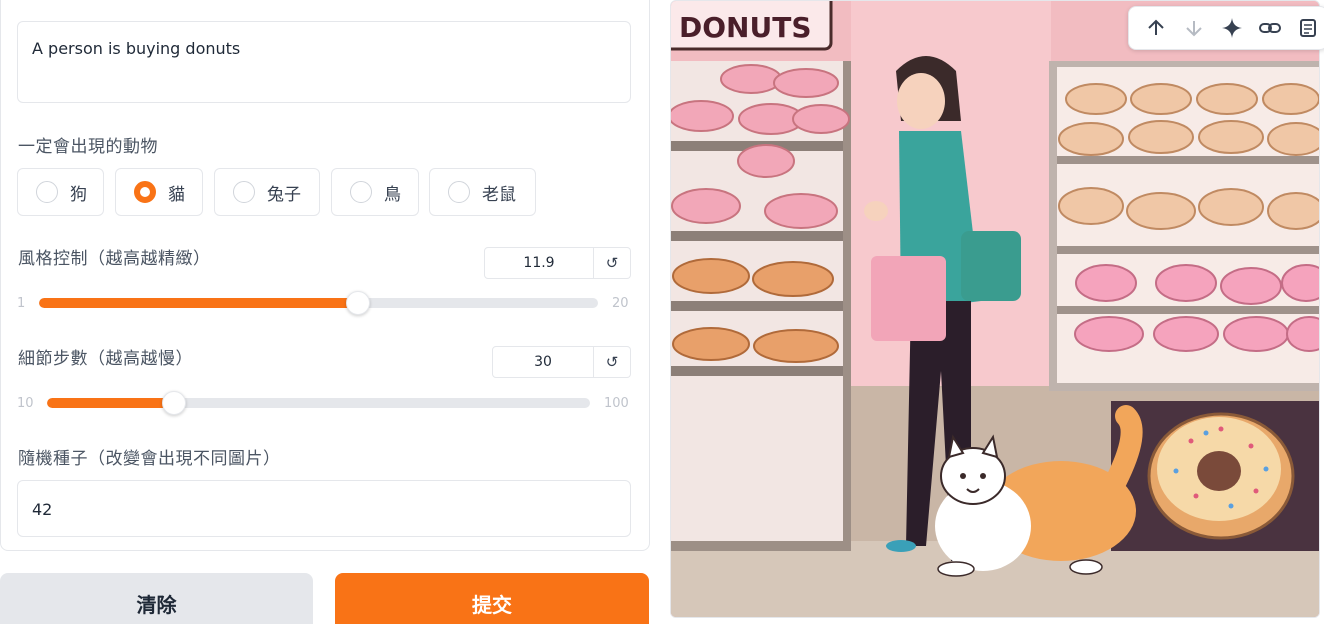  I want to click on arrow-up-icon, so click(1156, 28).